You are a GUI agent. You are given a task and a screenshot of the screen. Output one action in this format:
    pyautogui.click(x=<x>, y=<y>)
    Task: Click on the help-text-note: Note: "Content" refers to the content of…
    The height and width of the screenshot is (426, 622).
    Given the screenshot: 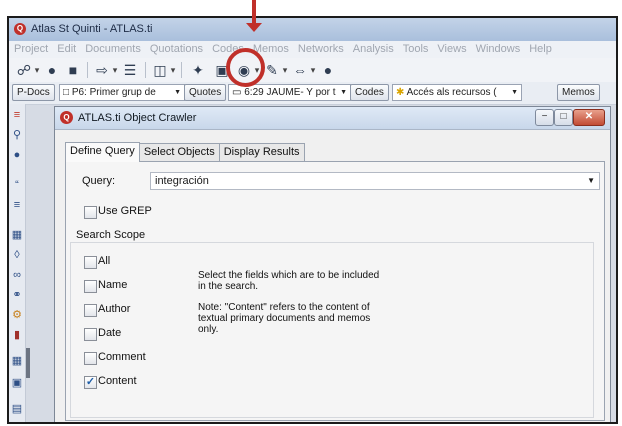 What is the action you would take?
    pyautogui.click(x=284, y=318)
    